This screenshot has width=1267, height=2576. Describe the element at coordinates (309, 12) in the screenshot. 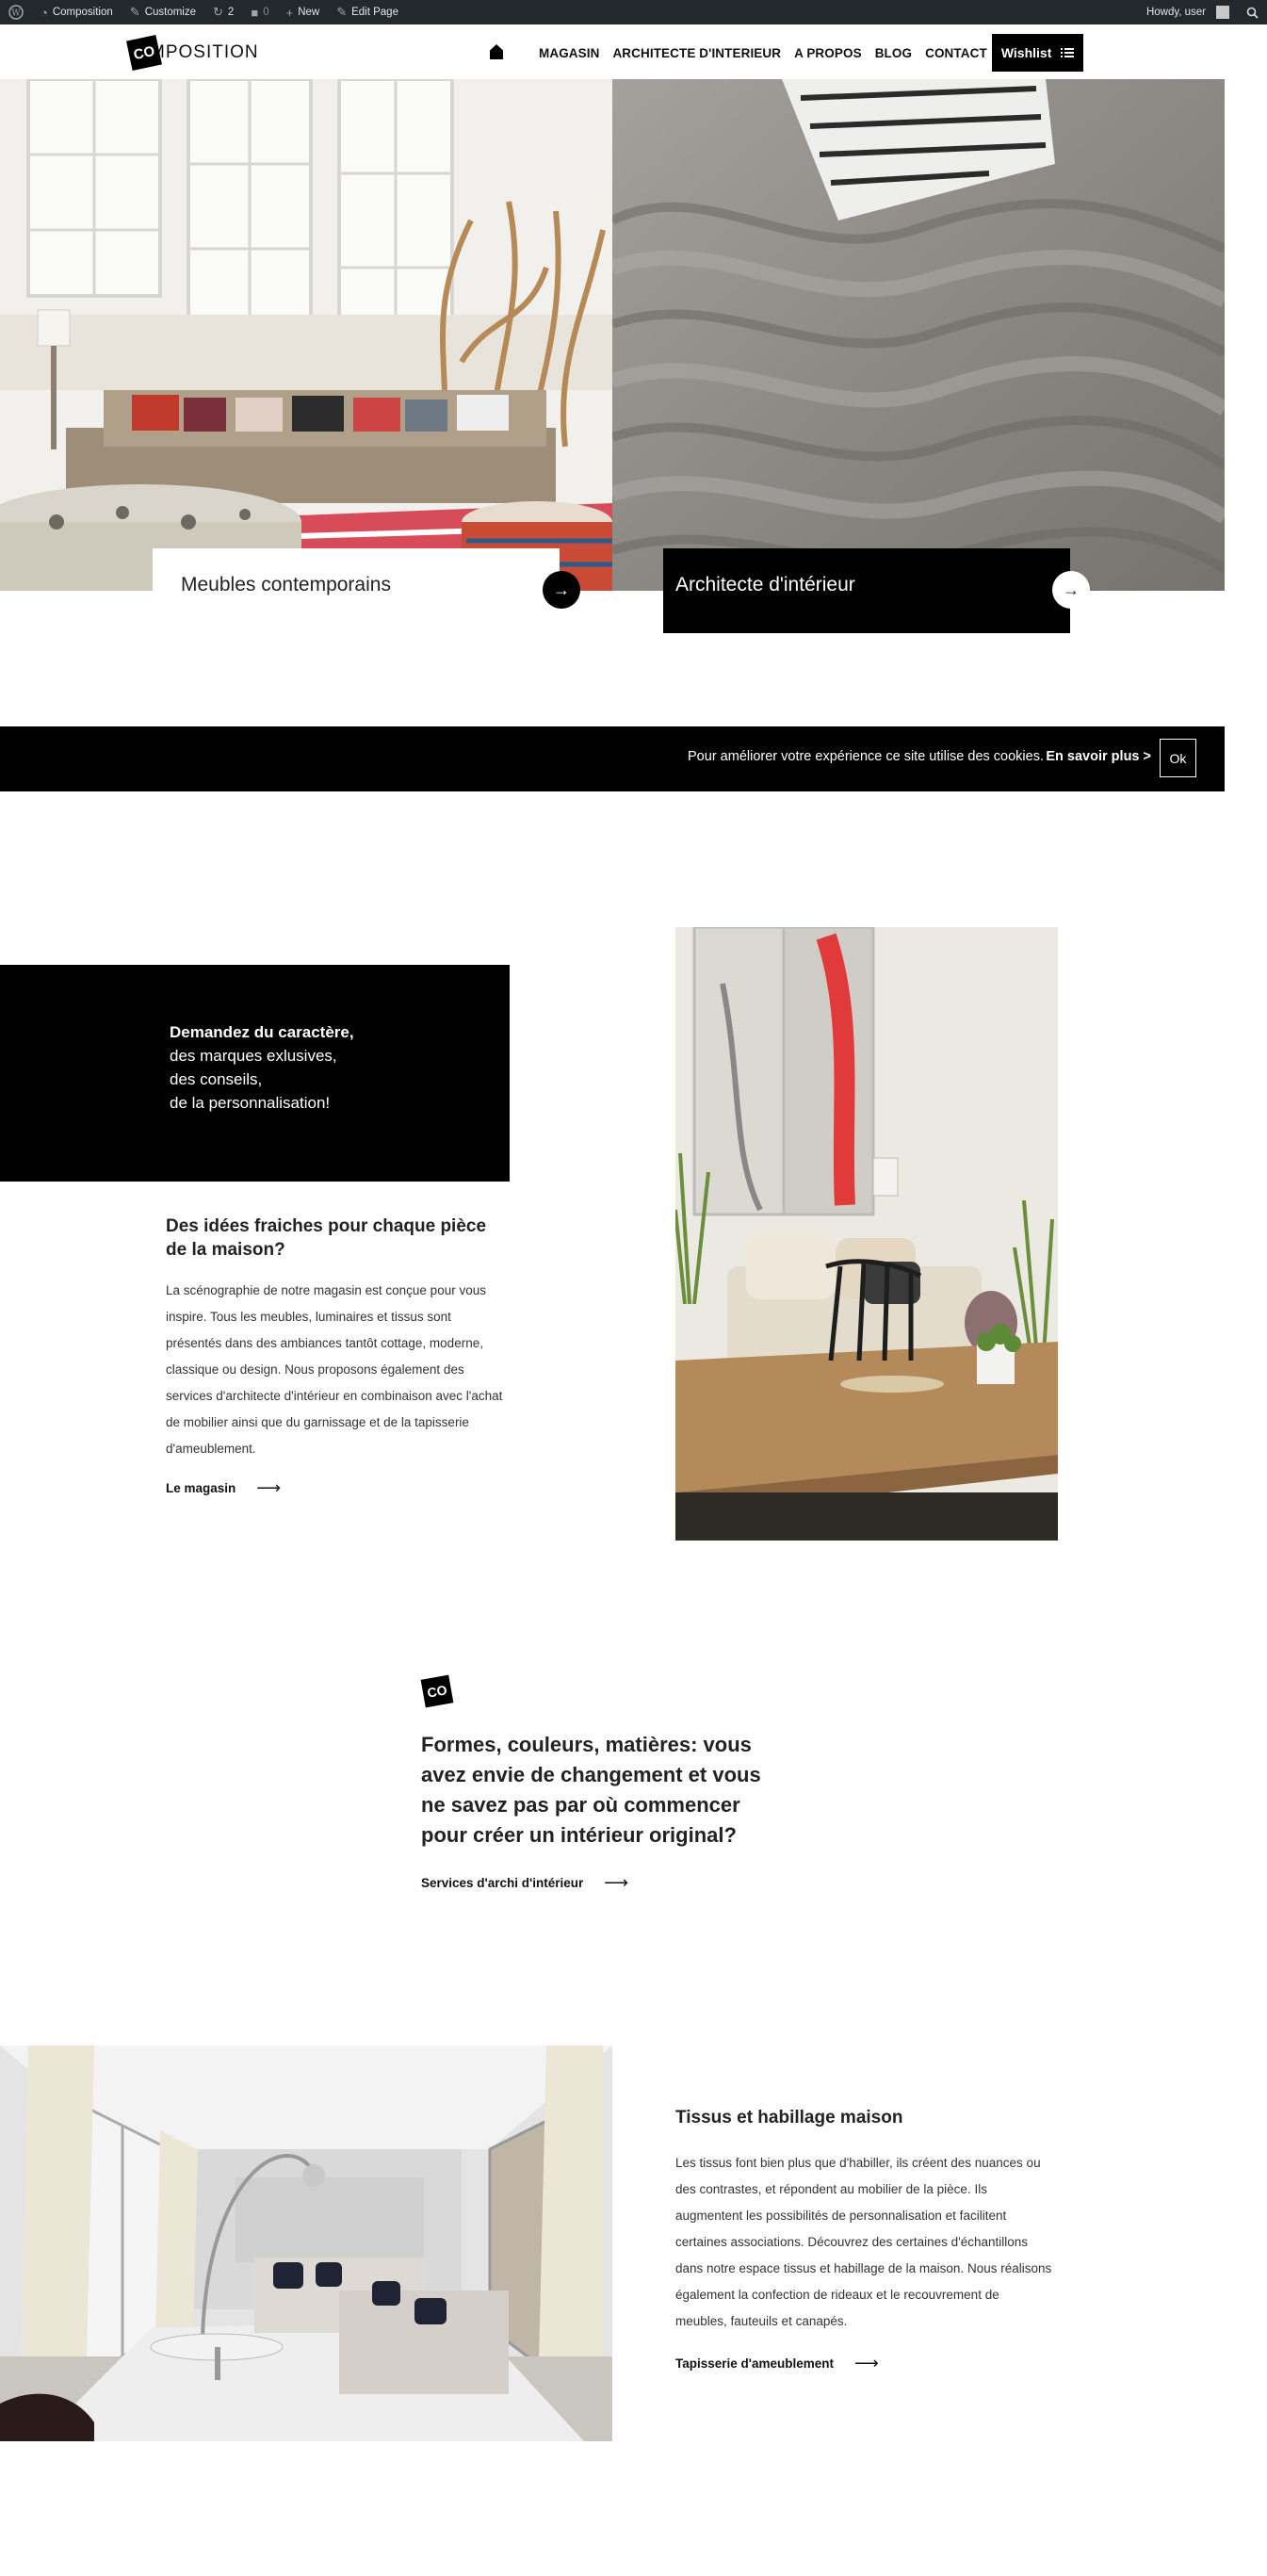

I see `new-label: New` at that location.